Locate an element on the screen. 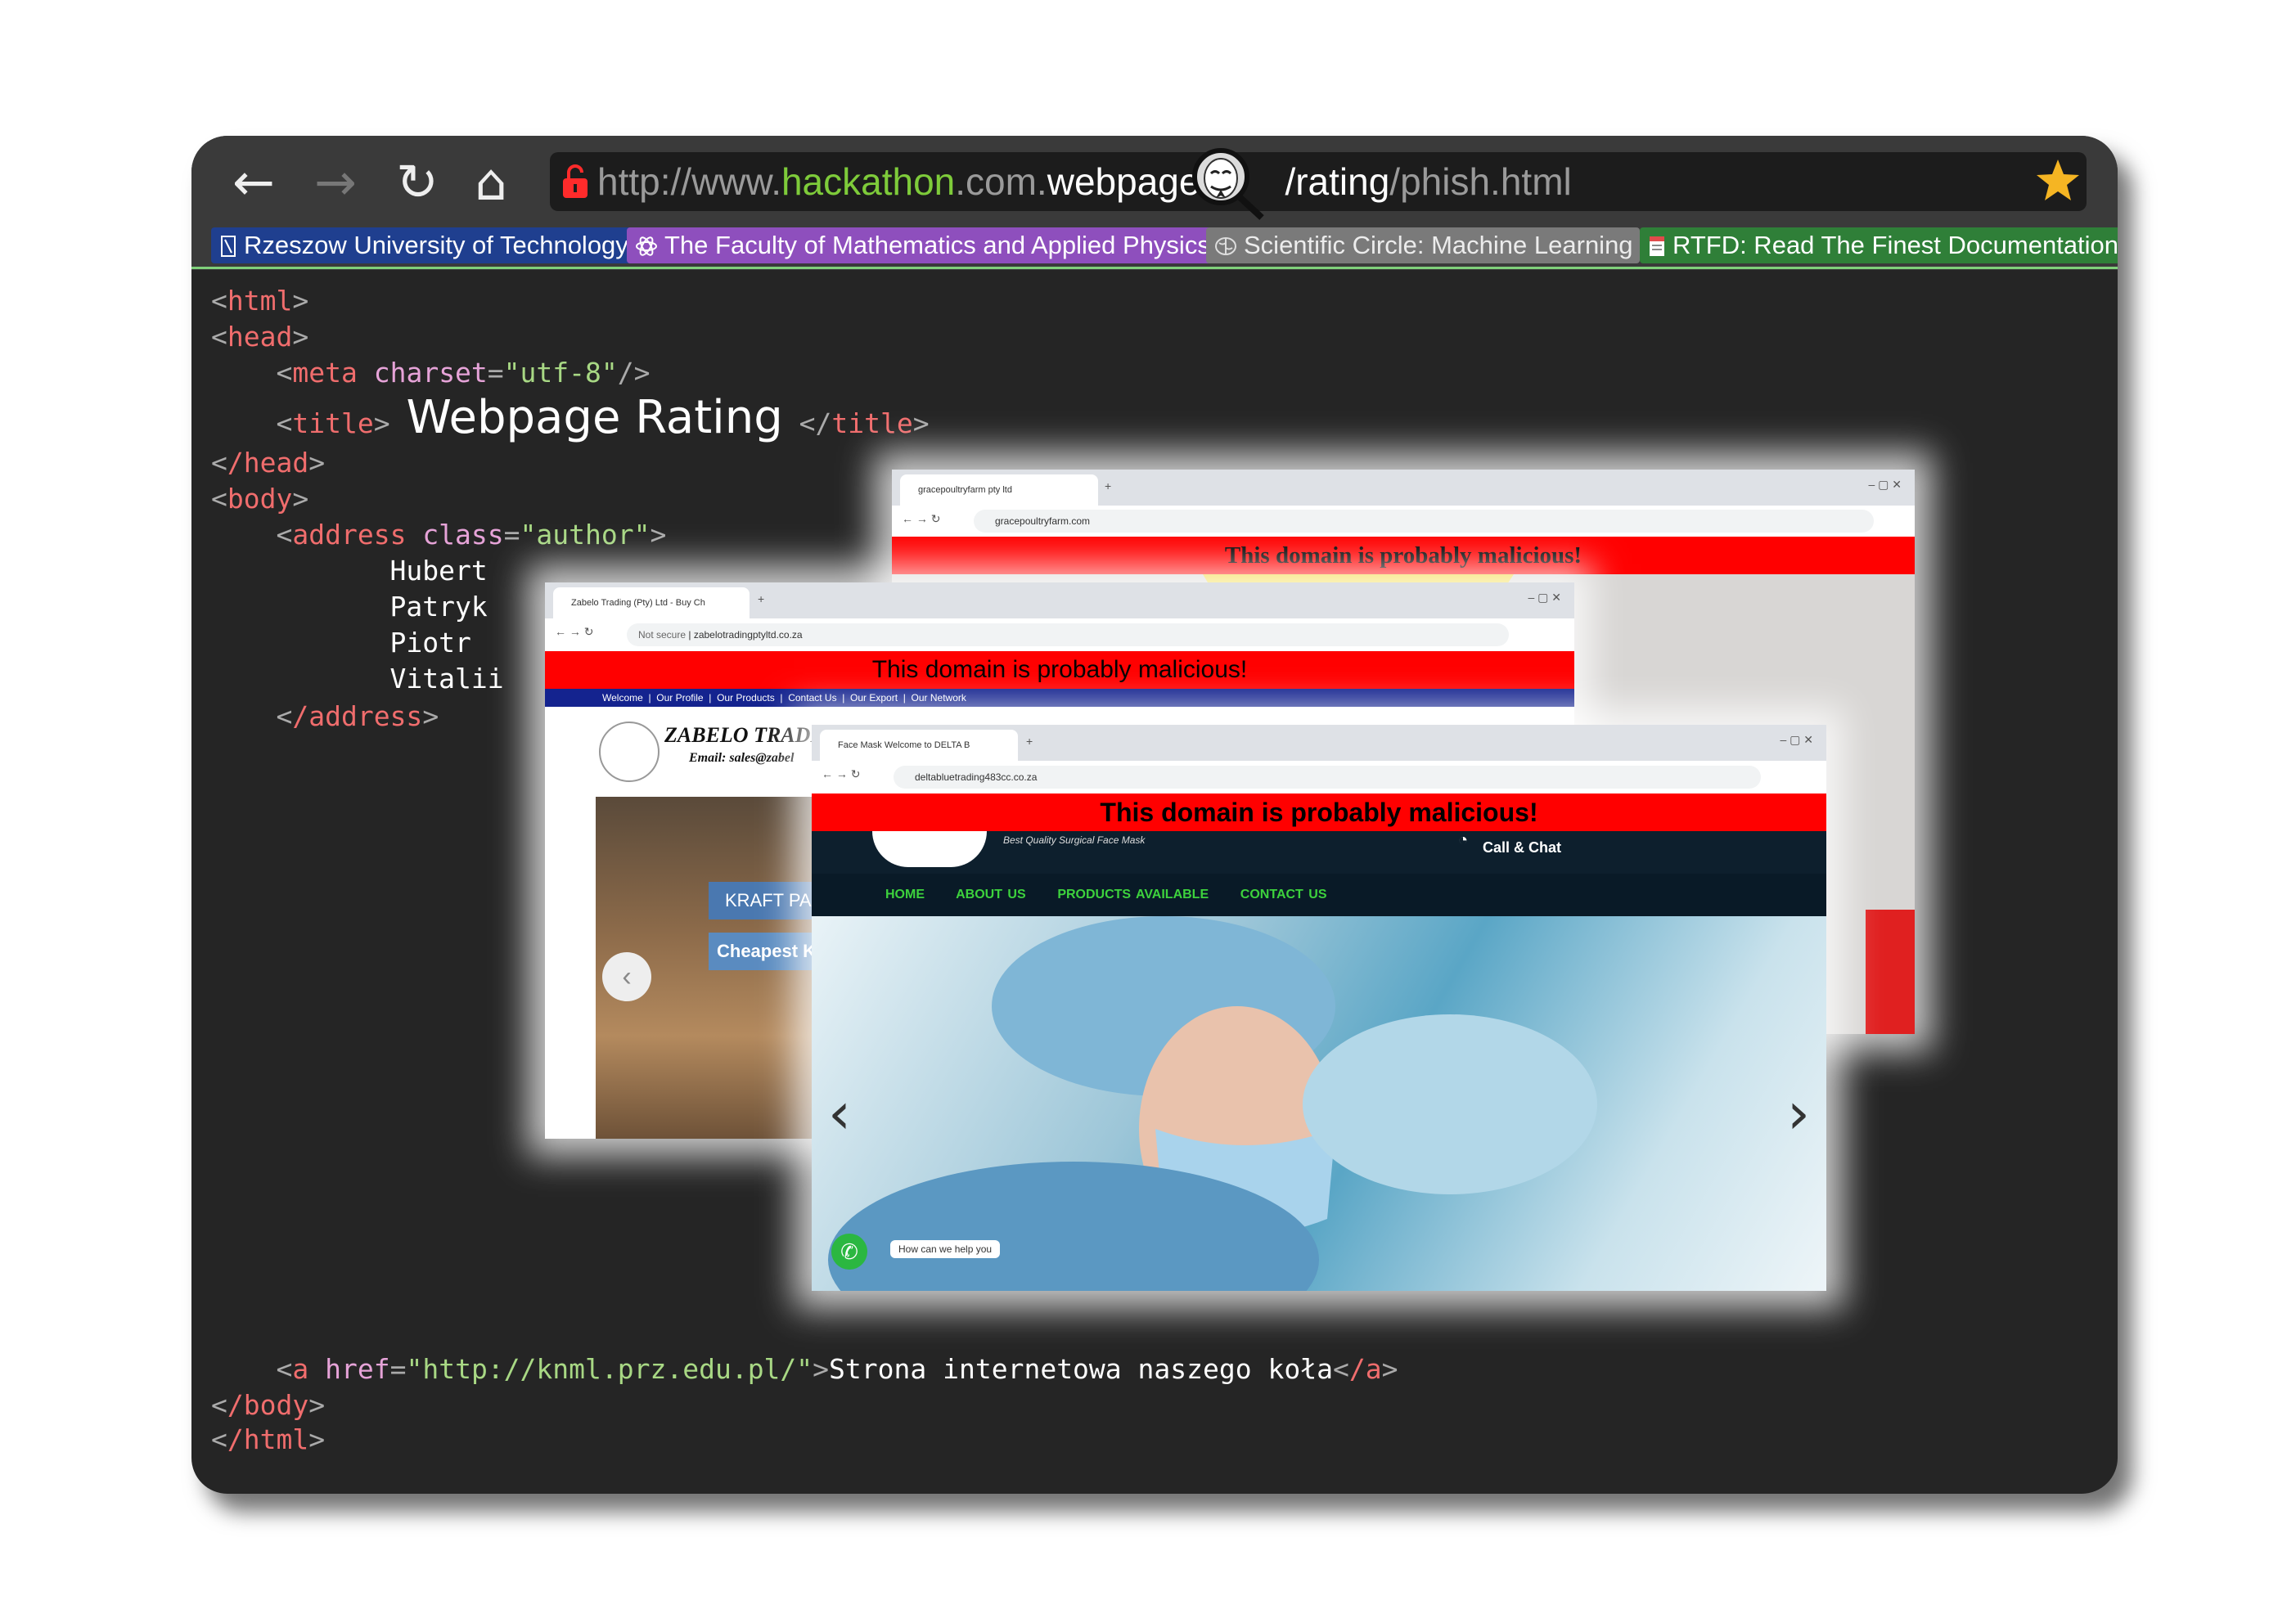  brain-icon is located at coordinates (1225, 246).